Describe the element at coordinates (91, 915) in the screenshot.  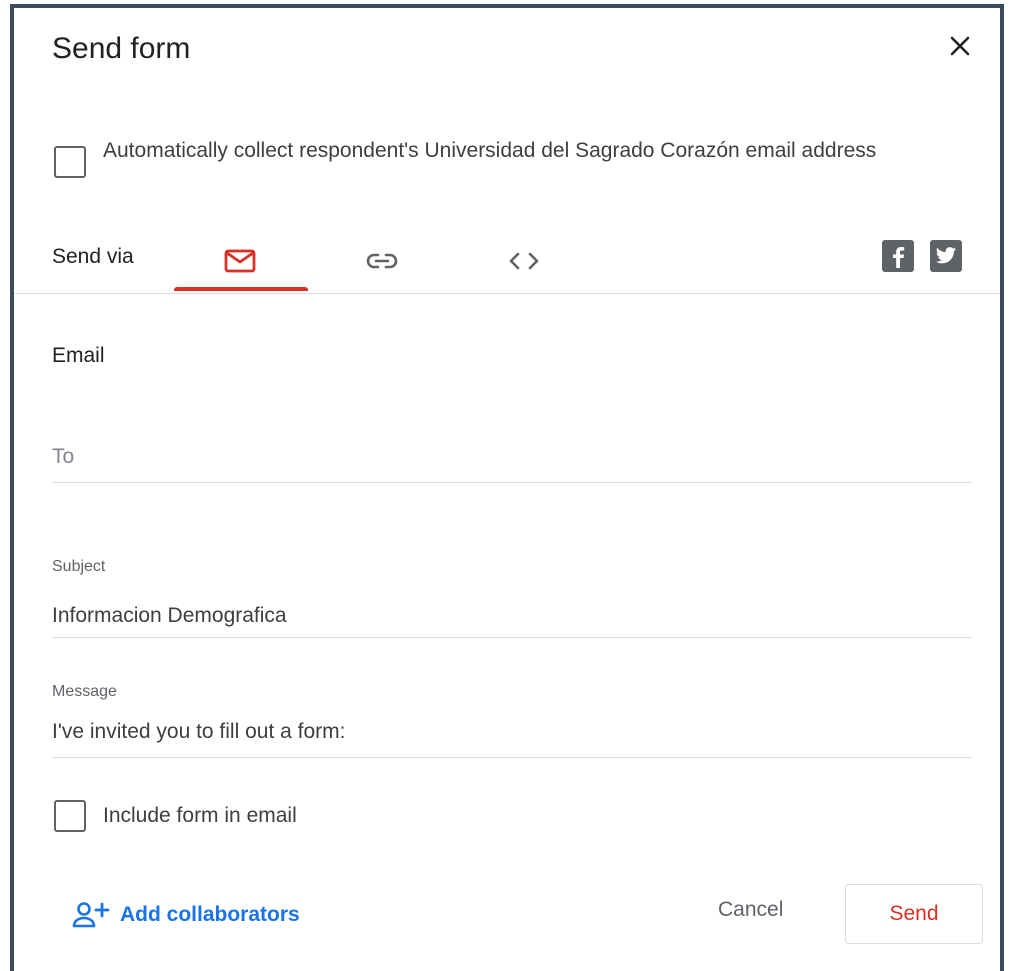
I see `person-add-icon` at that location.